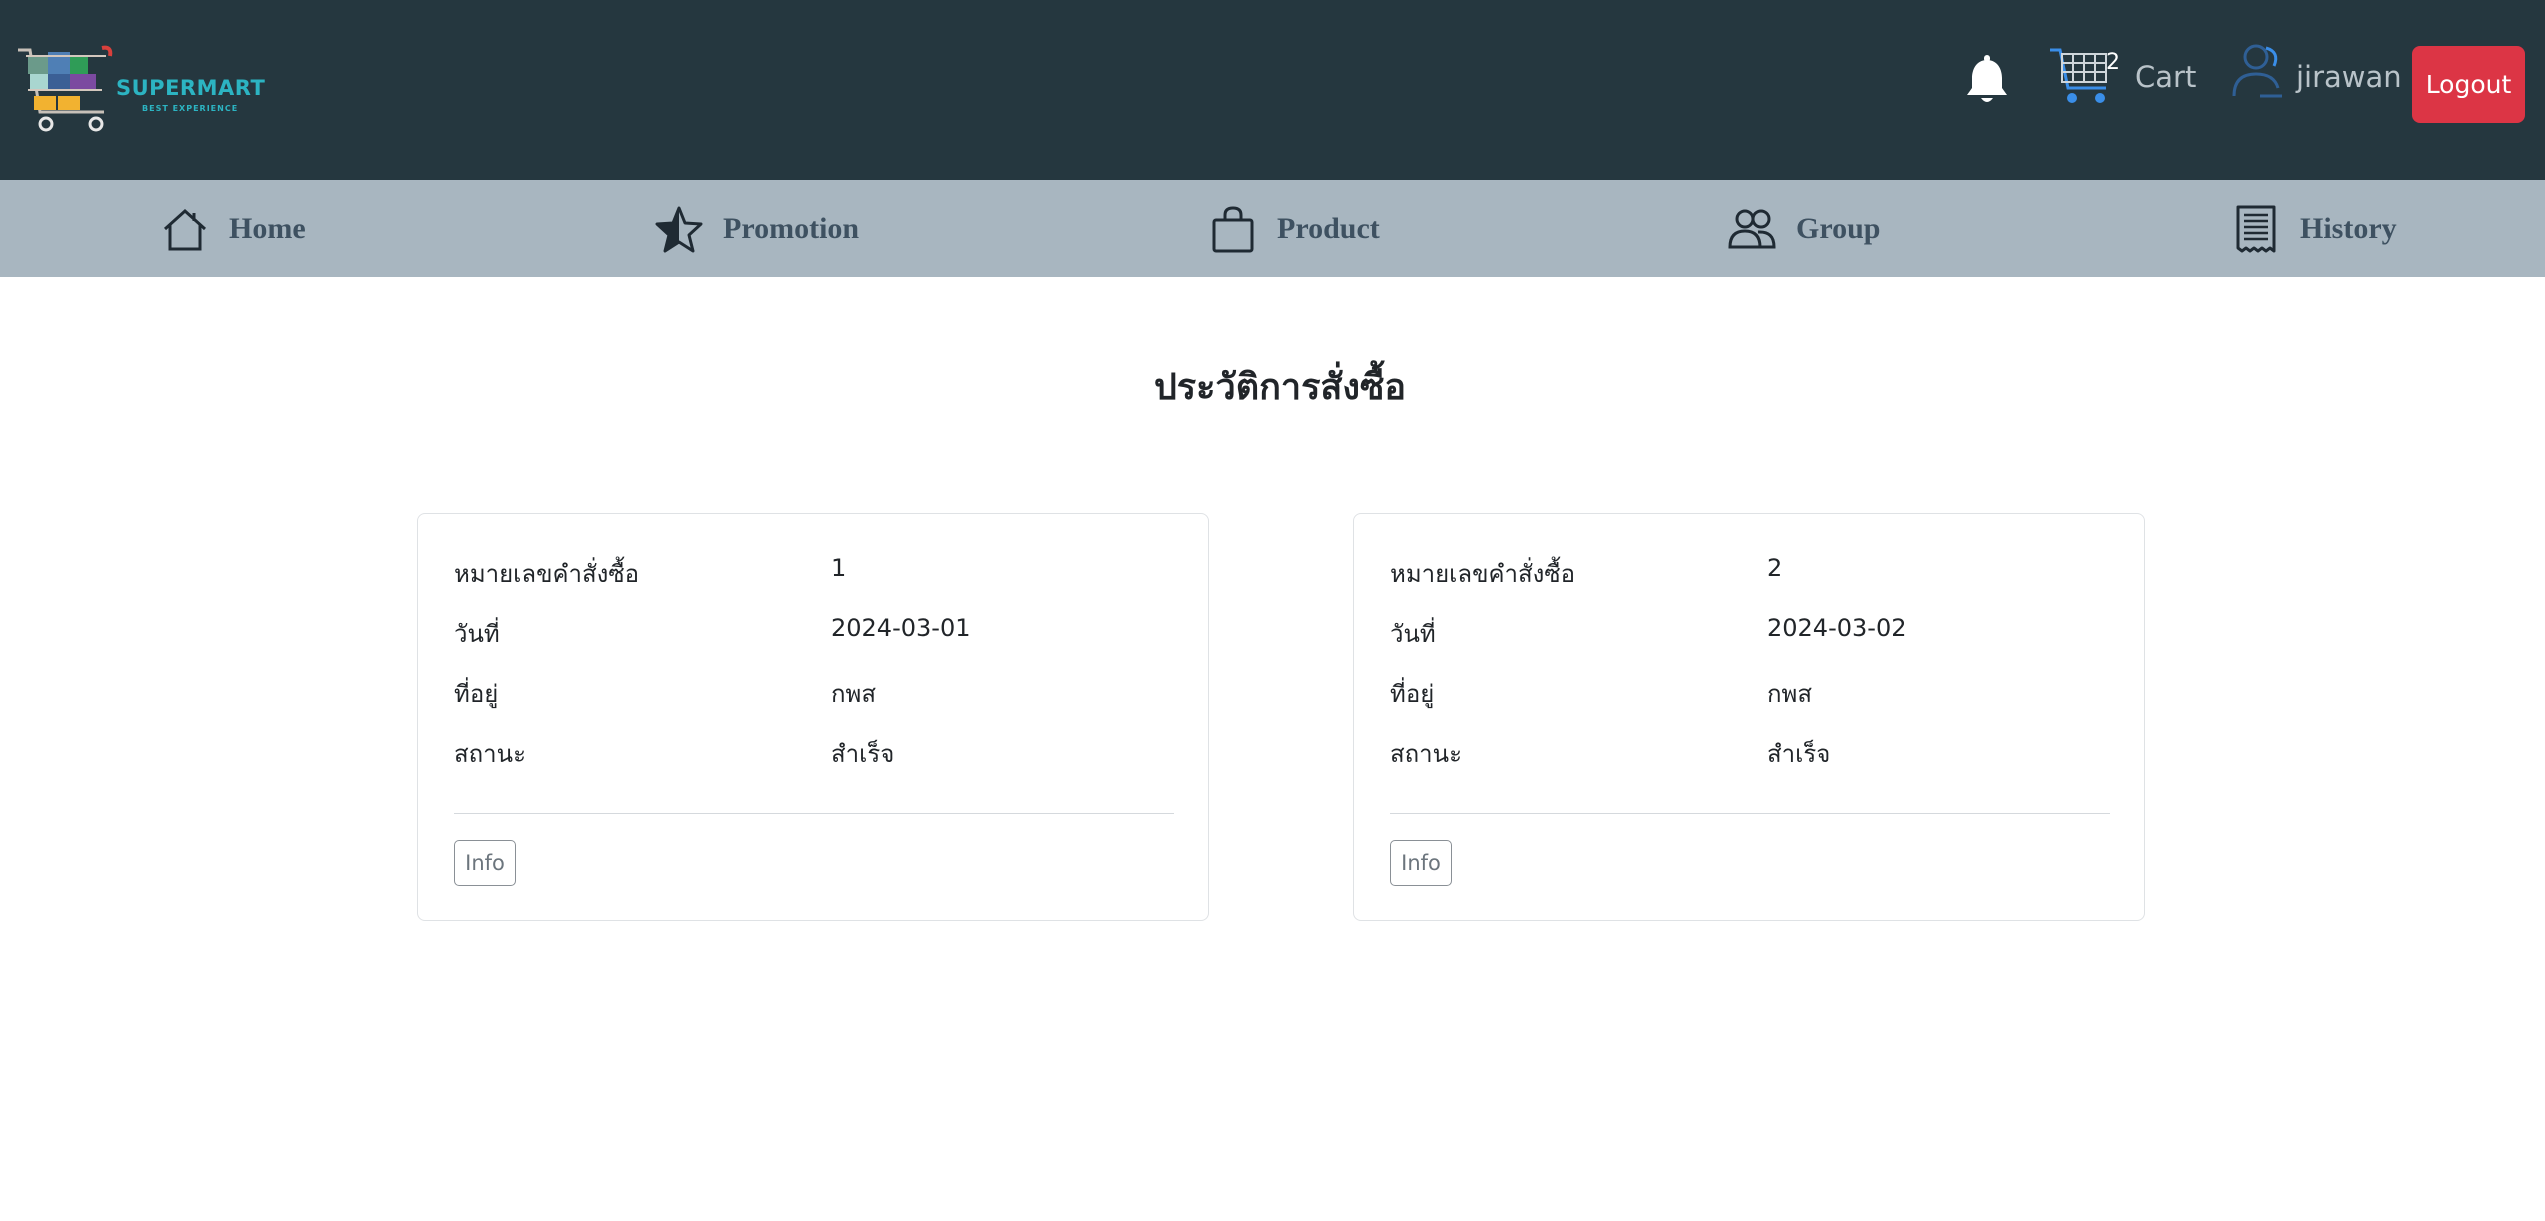 This screenshot has height=1221, width=2545. Describe the element at coordinates (1752, 228) in the screenshot. I see `people-icon` at that location.